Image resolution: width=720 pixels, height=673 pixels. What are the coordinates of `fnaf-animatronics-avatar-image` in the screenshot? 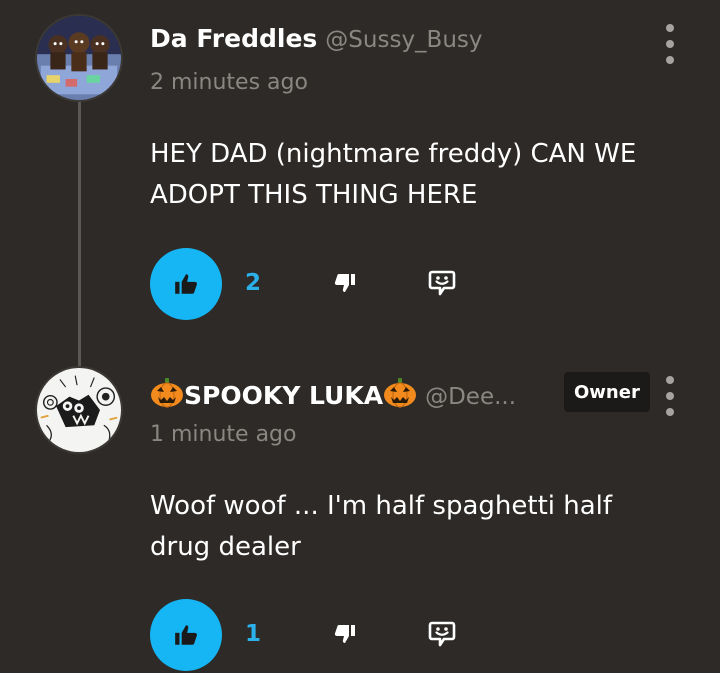 It's located at (79, 58).